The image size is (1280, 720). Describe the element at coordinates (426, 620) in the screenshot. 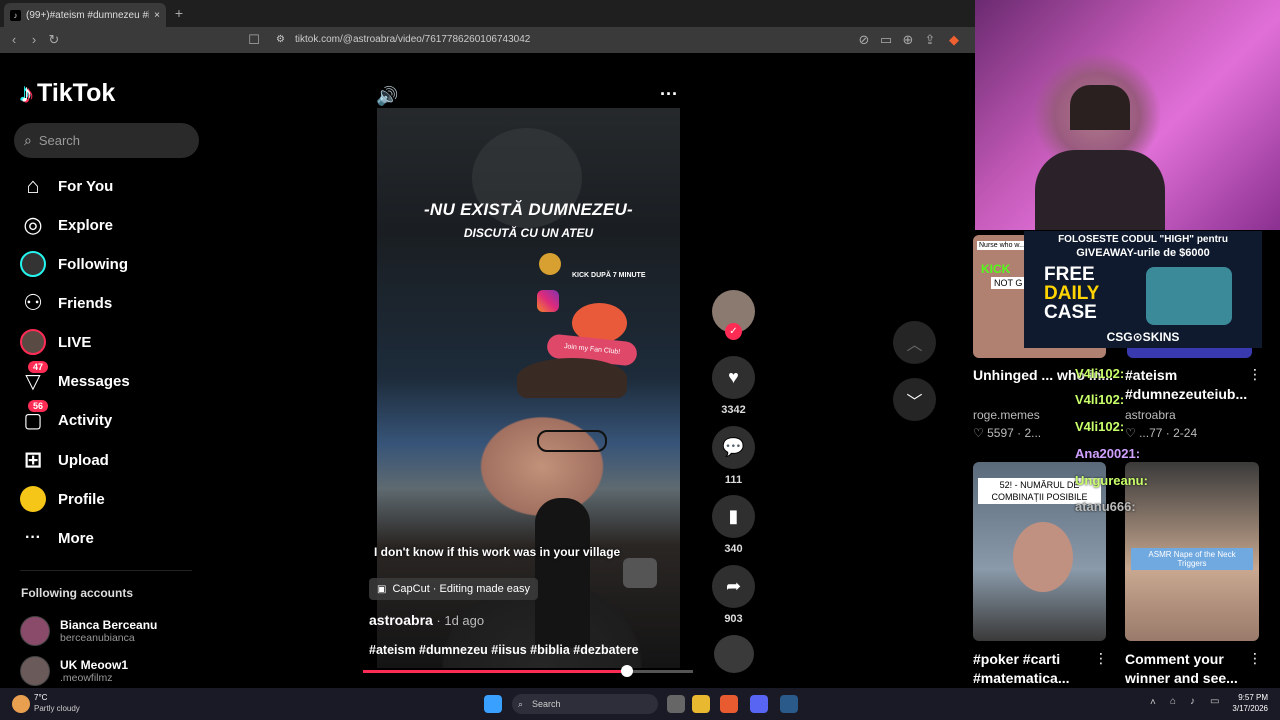

I see `video-author: astroabra · 1d ago` at that location.